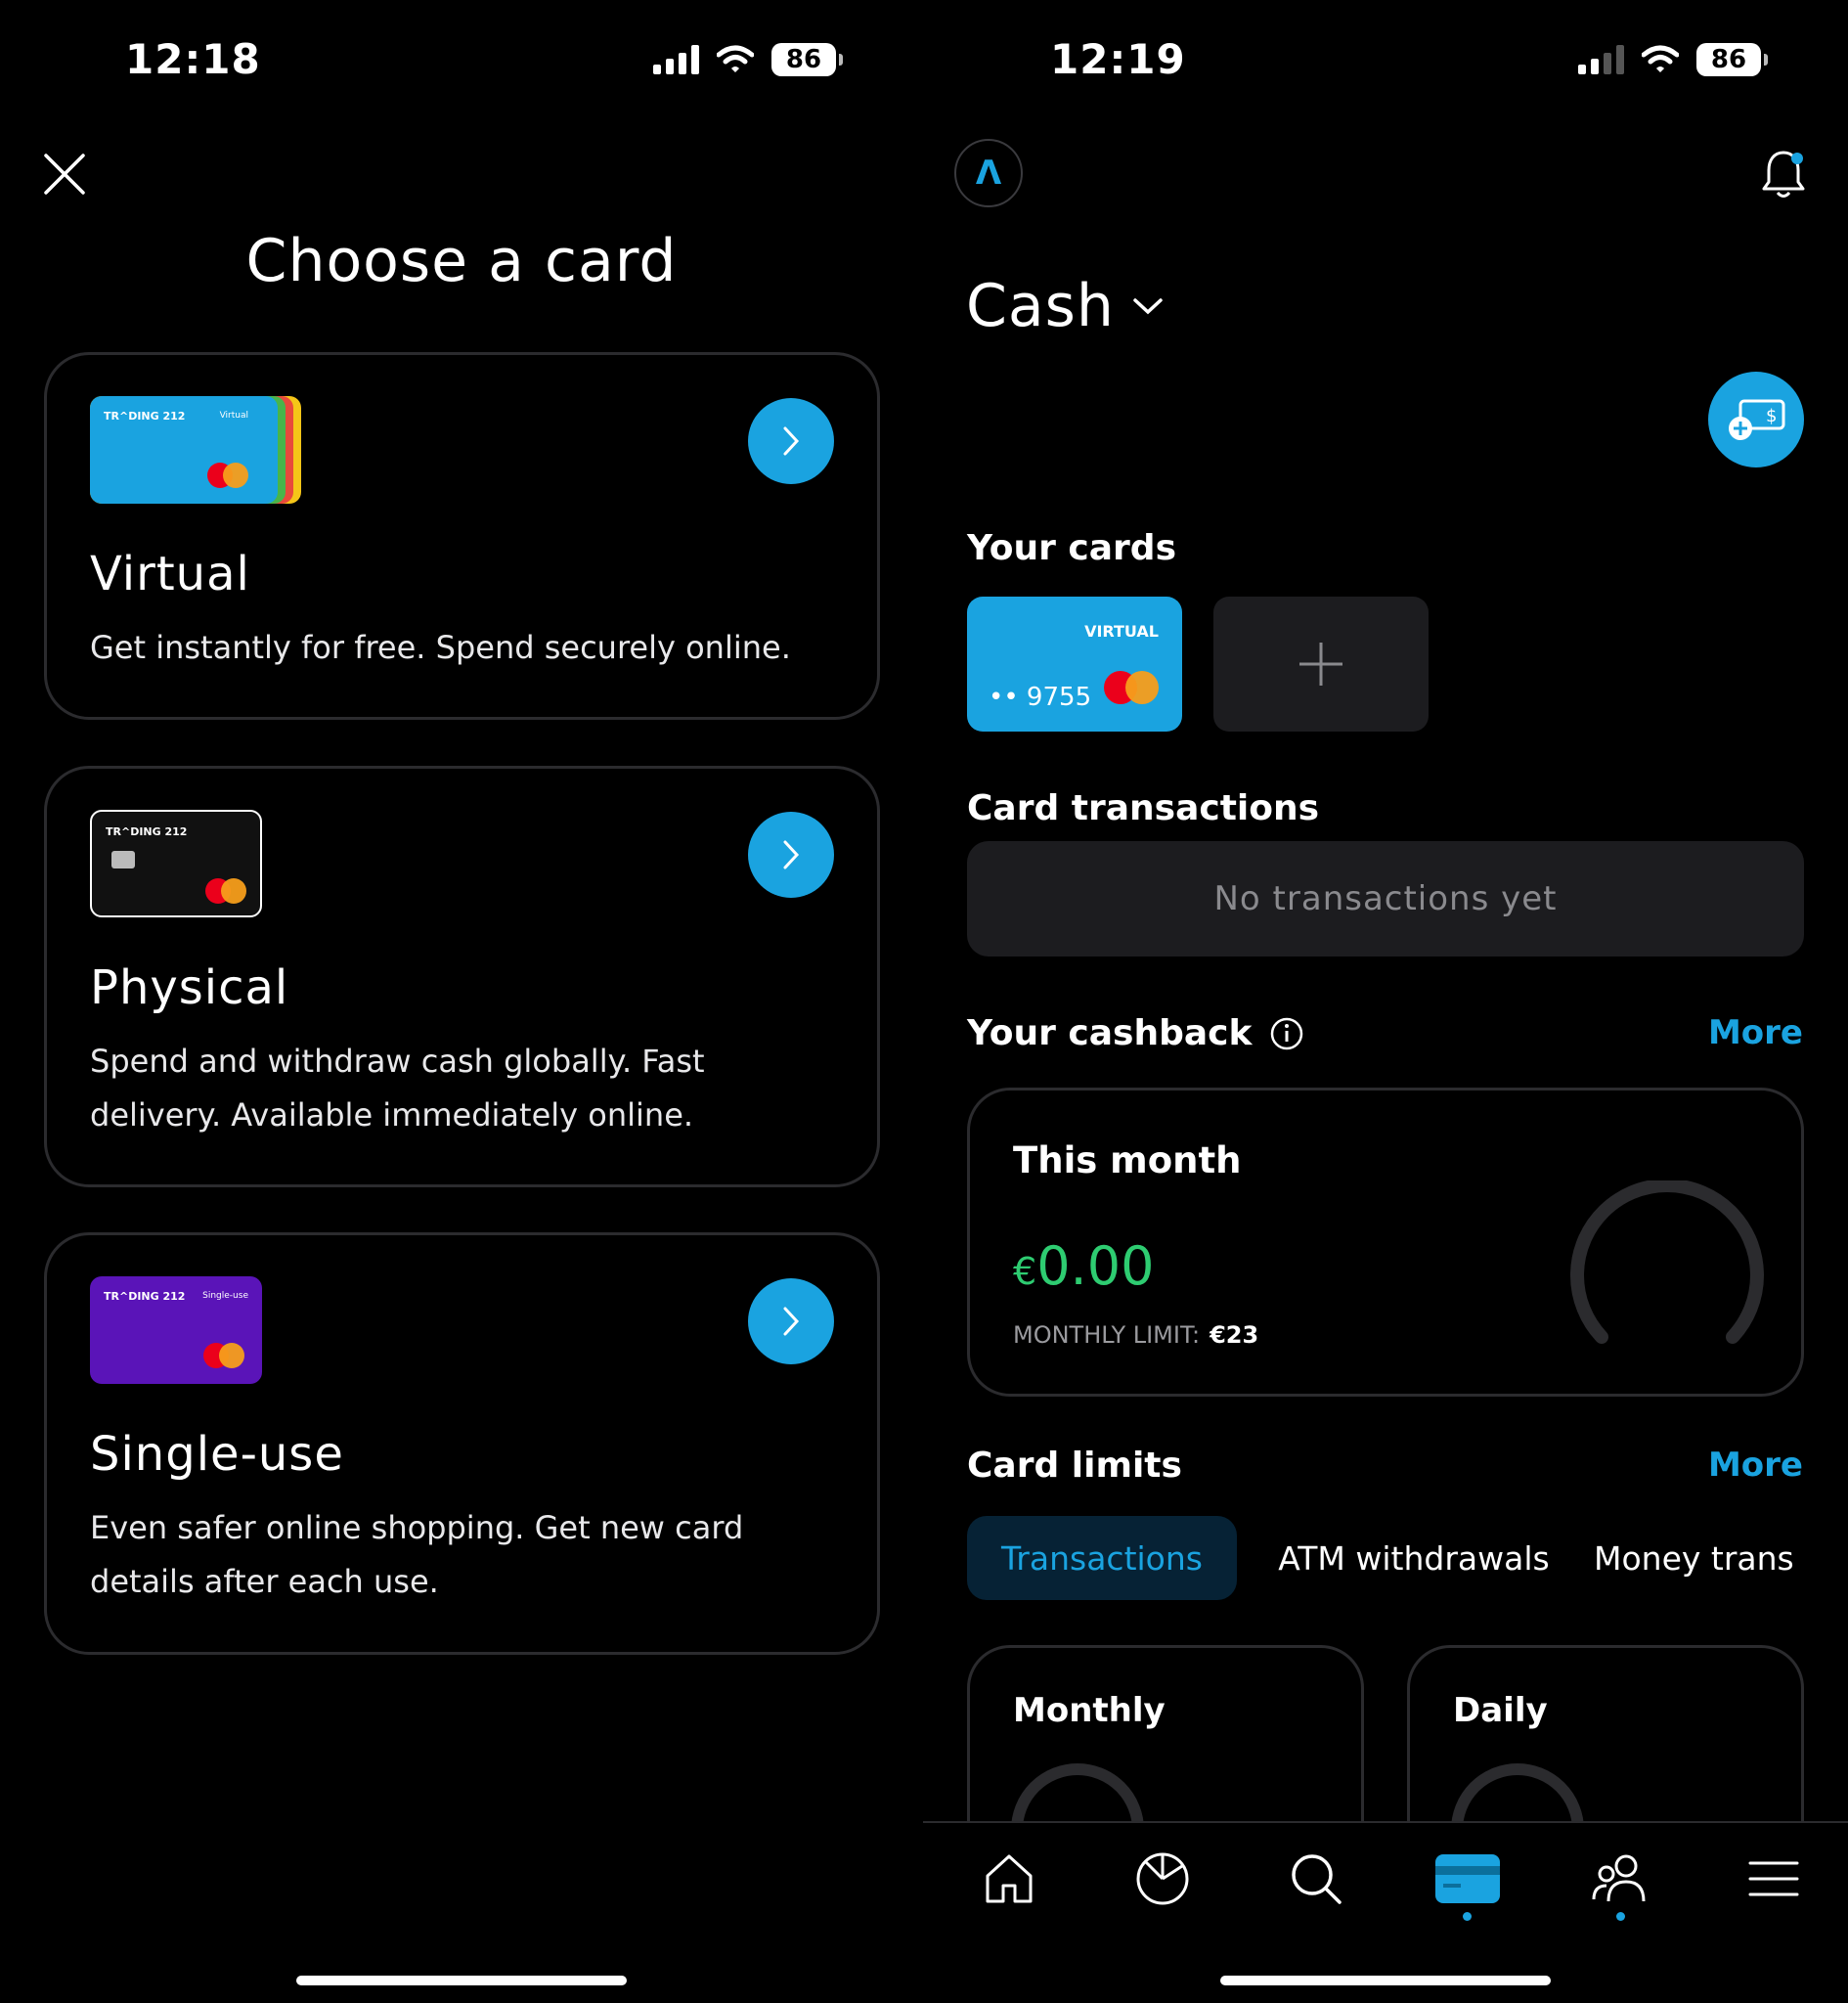 This screenshot has width=1848, height=2003. I want to click on card-limits-more-link: More, so click(1755, 1466).